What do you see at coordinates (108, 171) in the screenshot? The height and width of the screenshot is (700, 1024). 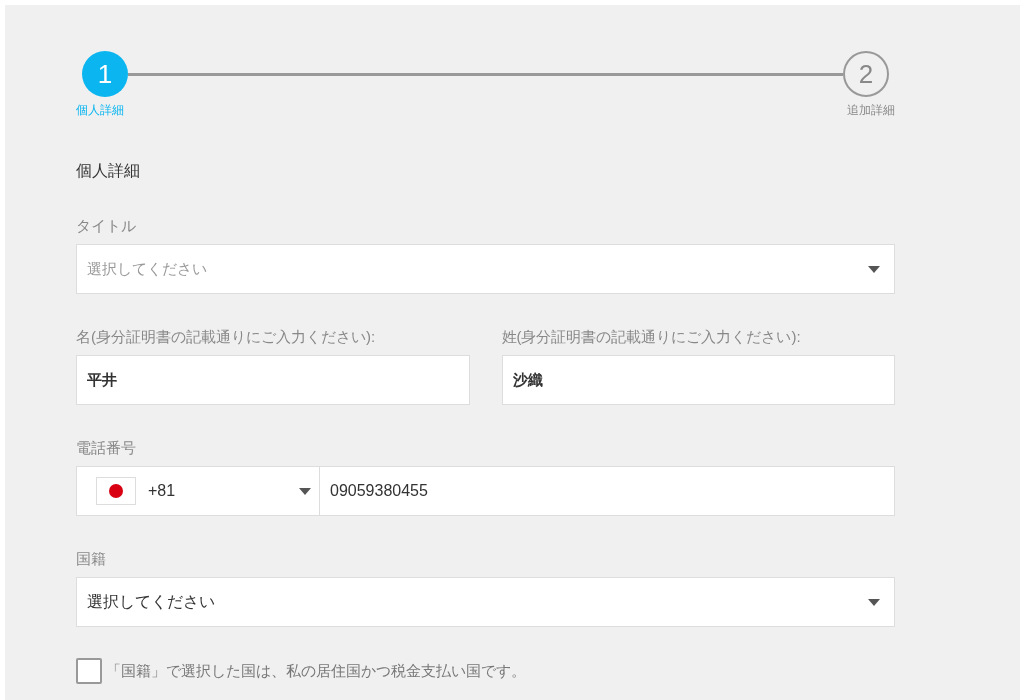 I see `section-title: 個人詳細` at bounding box center [108, 171].